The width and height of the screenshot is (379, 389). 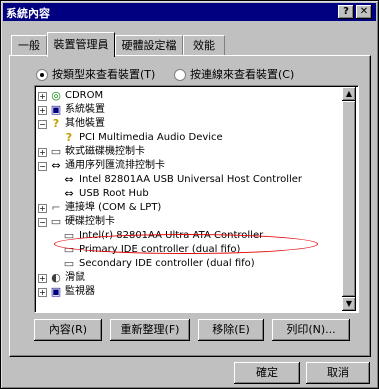 What do you see at coordinates (364, 12) in the screenshot?
I see `close-button: ✕` at bounding box center [364, 12].